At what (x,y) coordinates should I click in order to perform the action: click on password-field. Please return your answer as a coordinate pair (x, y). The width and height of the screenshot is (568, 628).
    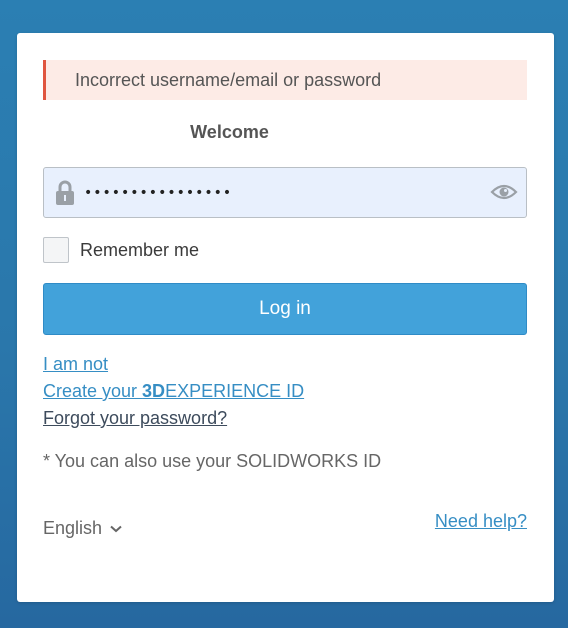
    Looking at the image, I should click on (285, 192).